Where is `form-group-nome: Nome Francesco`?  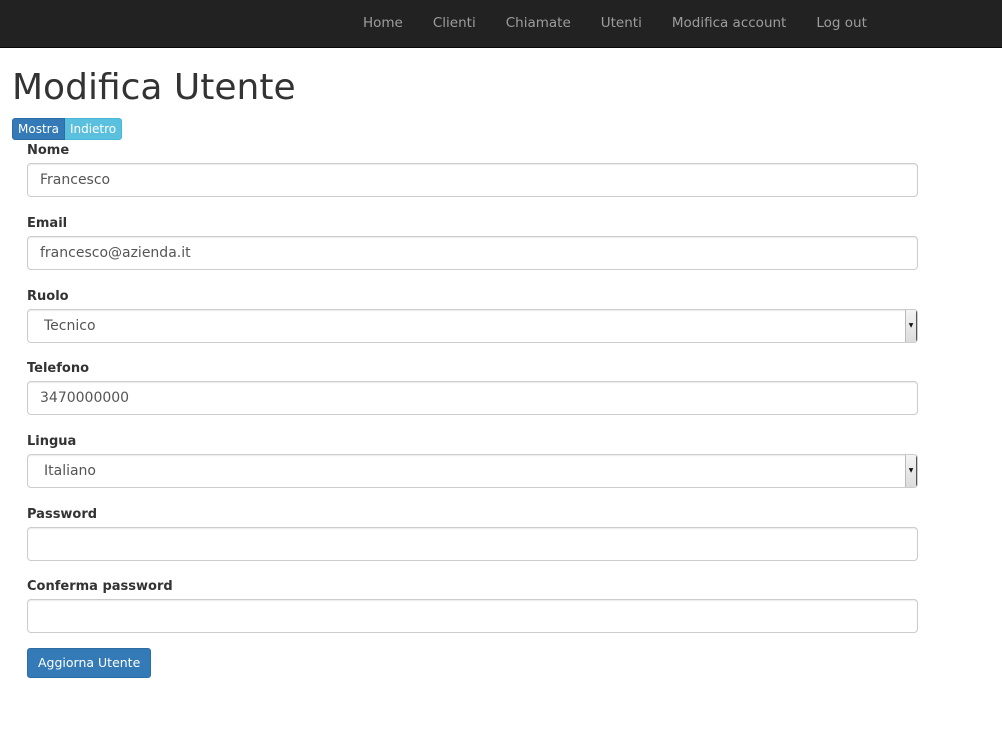
form-group-nome: Nome Francesco is located at coordinates (472, 170).